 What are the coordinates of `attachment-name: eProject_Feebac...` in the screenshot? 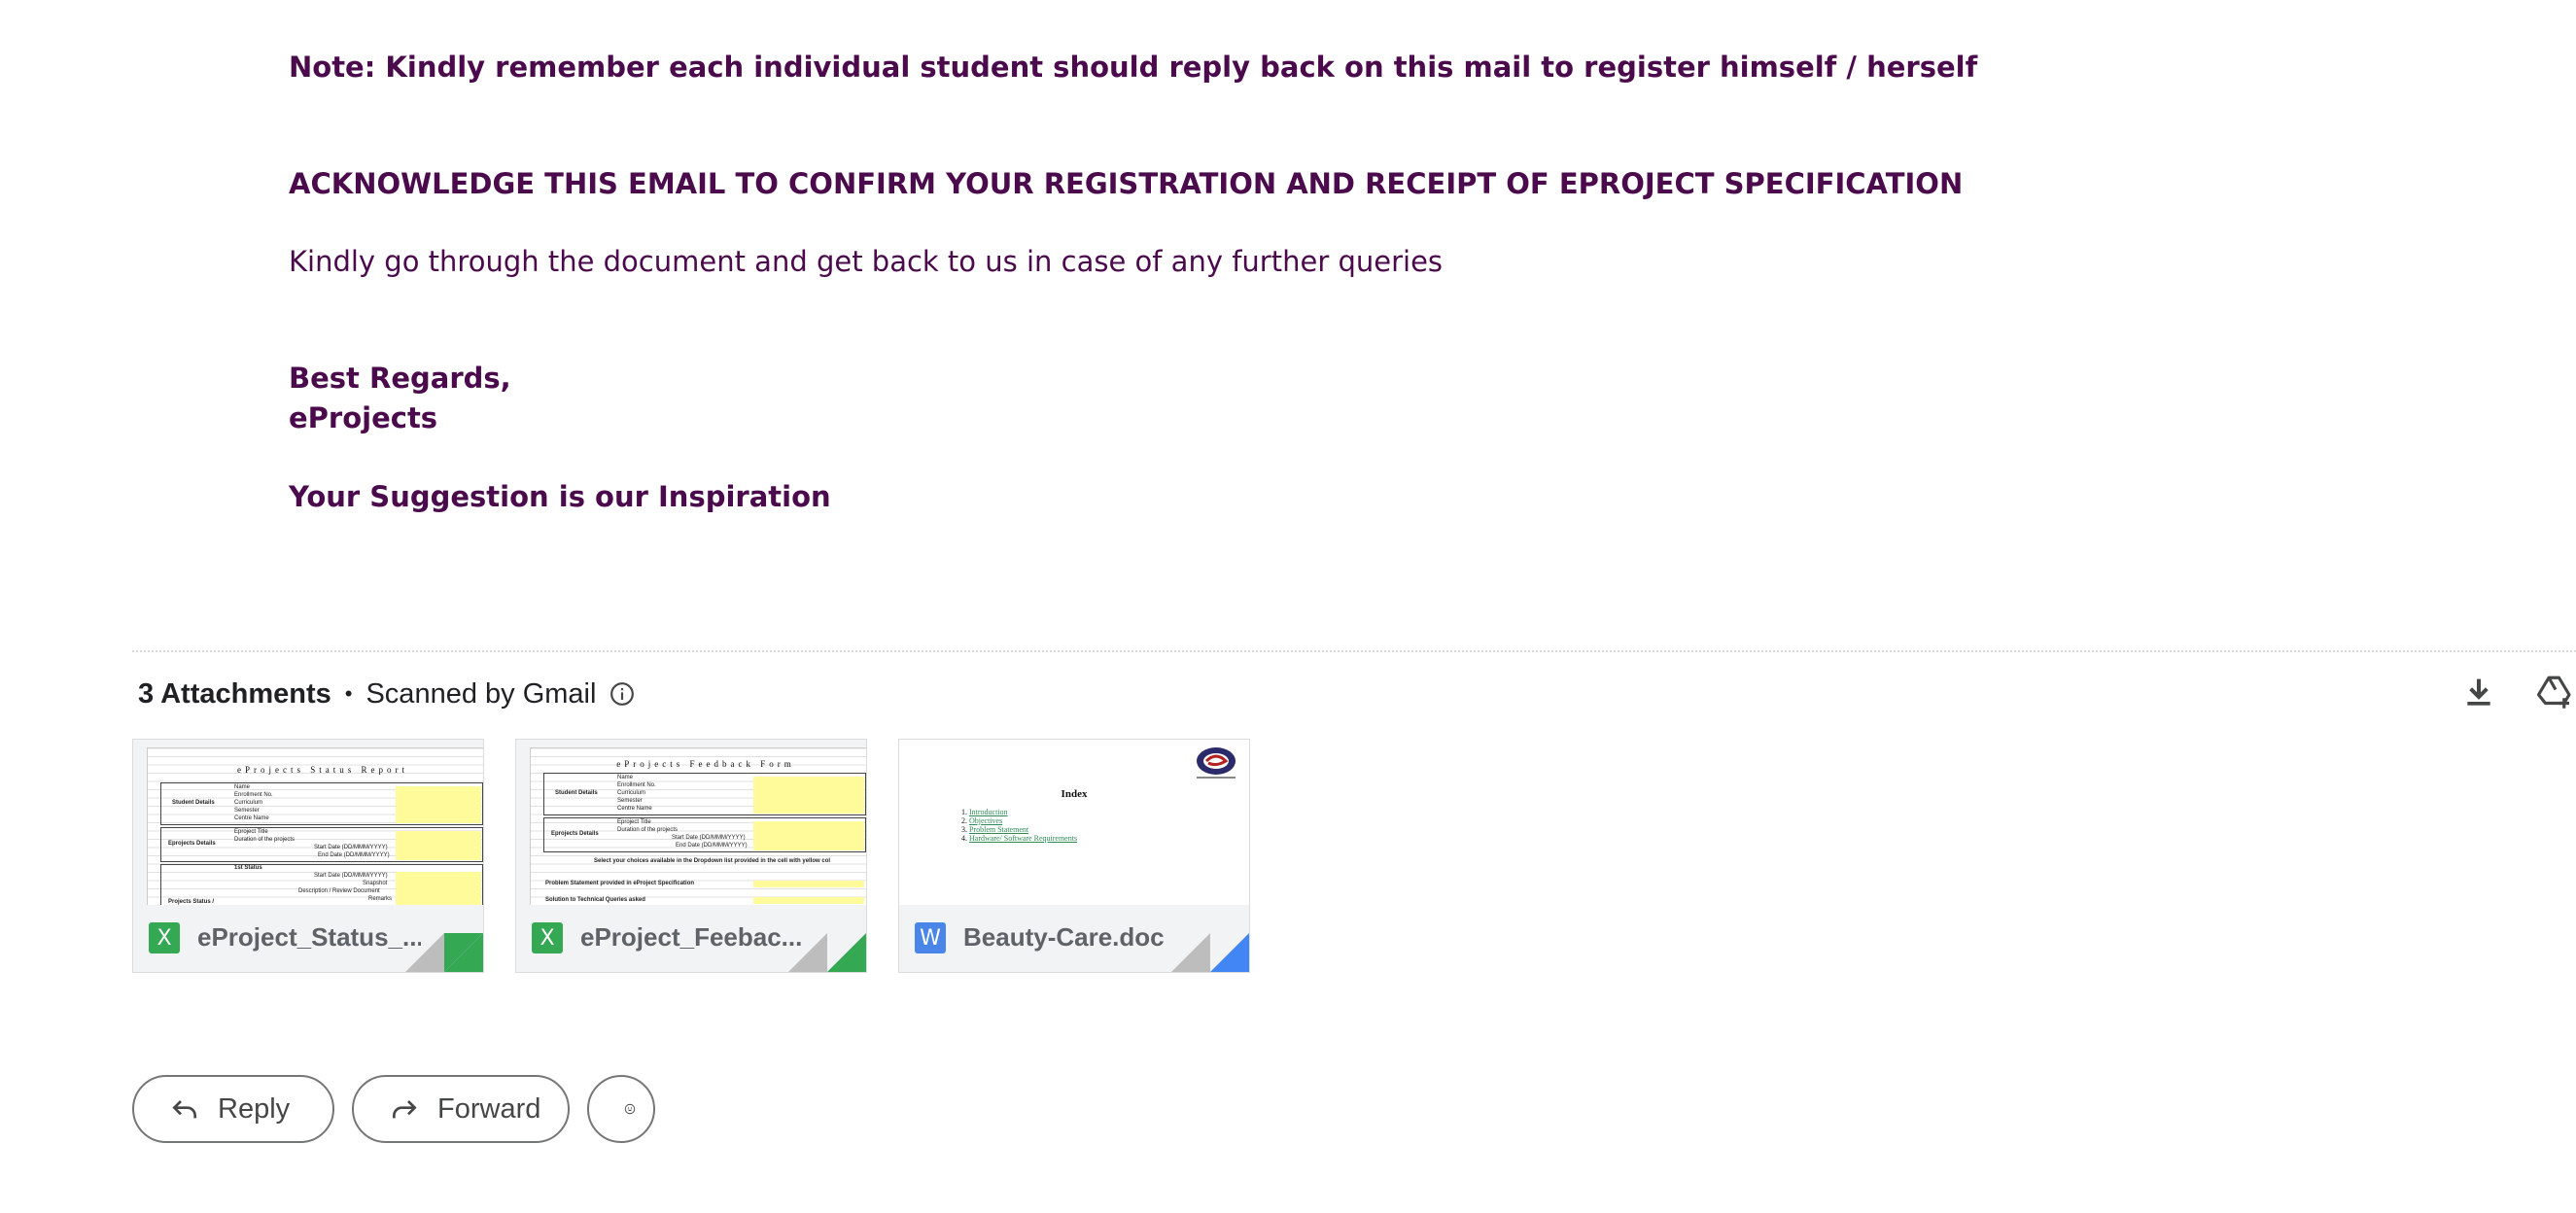 It's located at (691, 937).